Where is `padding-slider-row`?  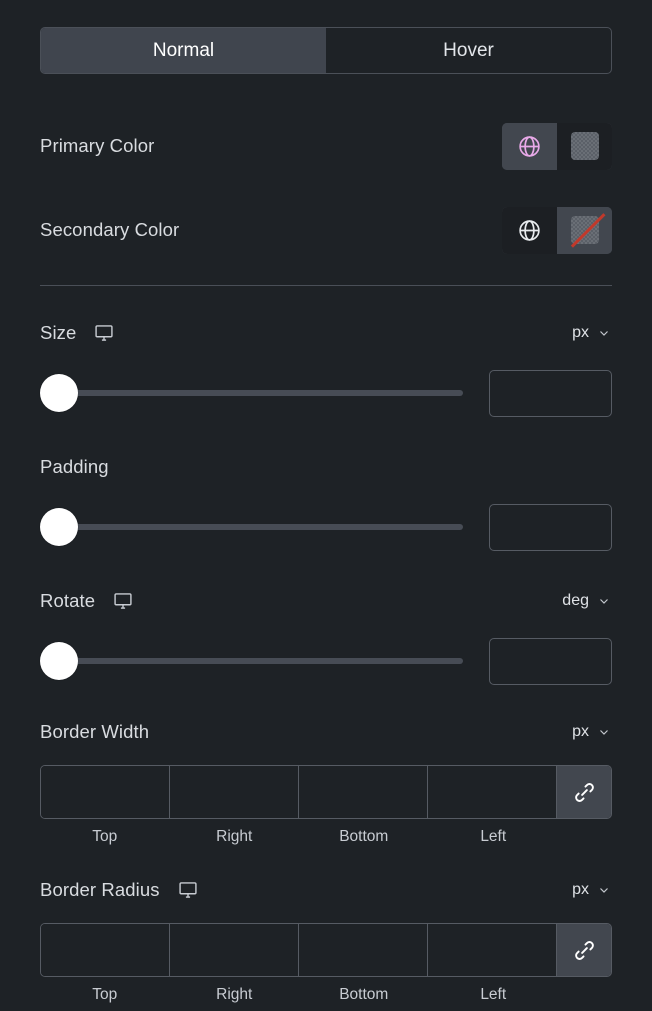
padding-slider-row is located at coordinates (326, 527).